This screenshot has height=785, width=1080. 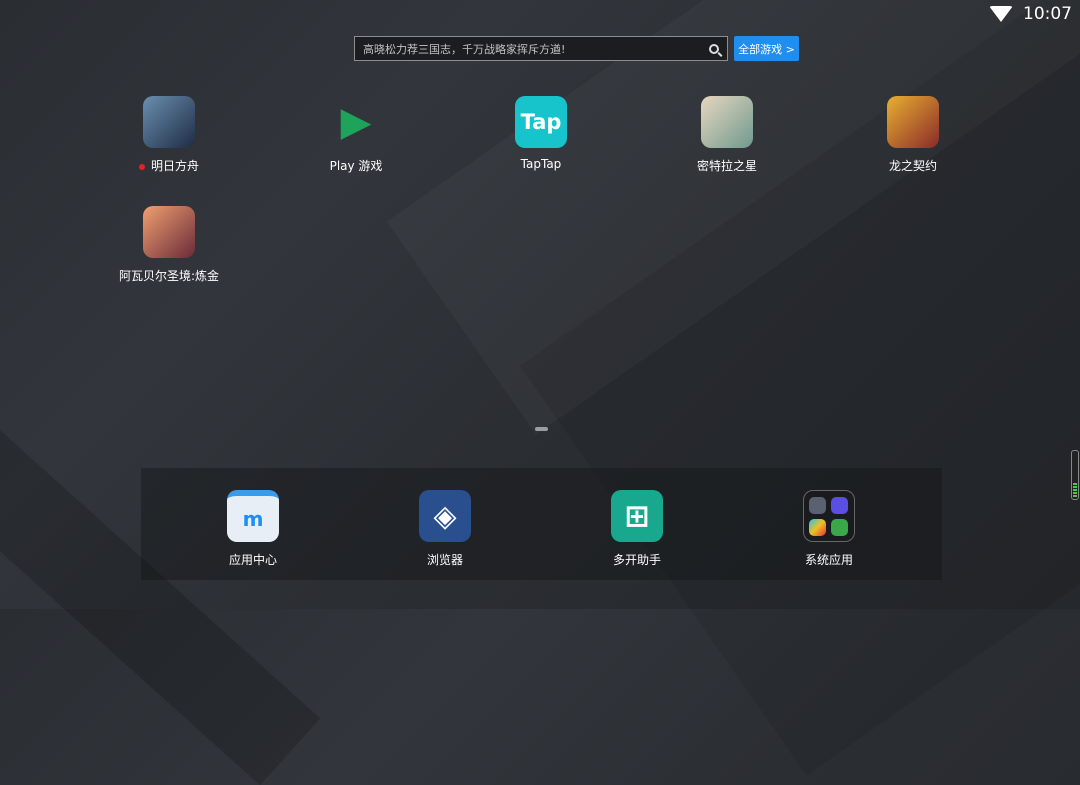 What do you see at coordinates (726, 166) in the screenshot?
I see `app-label: 密特拉之星` at bounding box center [726, 166].